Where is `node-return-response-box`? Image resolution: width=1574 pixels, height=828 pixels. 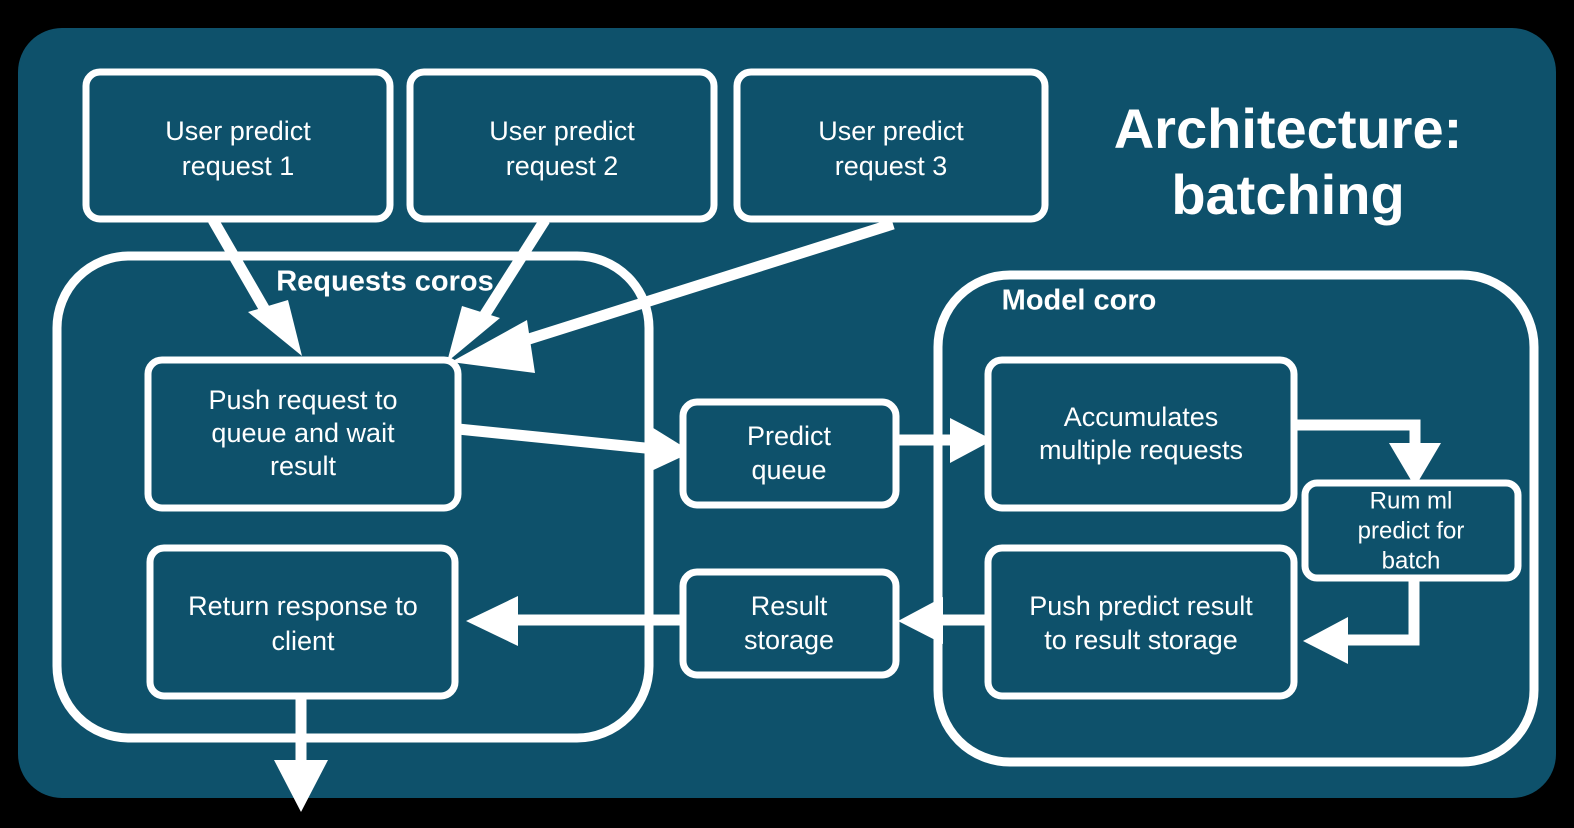
node-return-response-box is located at coordinates (302, 622).